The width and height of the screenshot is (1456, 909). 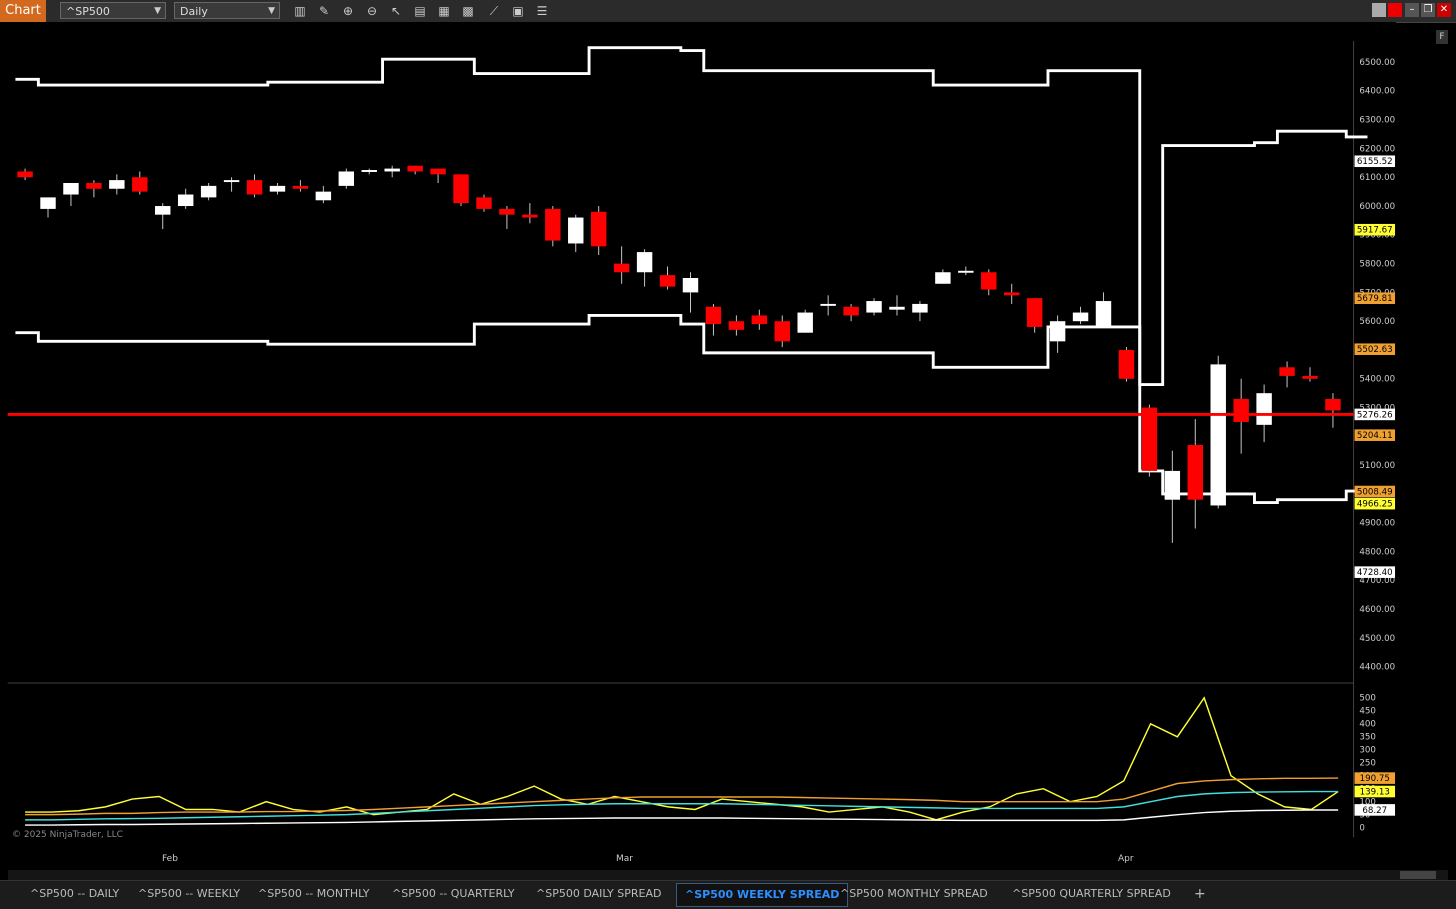 What do you see at coordinates (1377, 610) in the screenshot?
I see `price-tick-label: 4600.00` at bounding box center [1377, 610].